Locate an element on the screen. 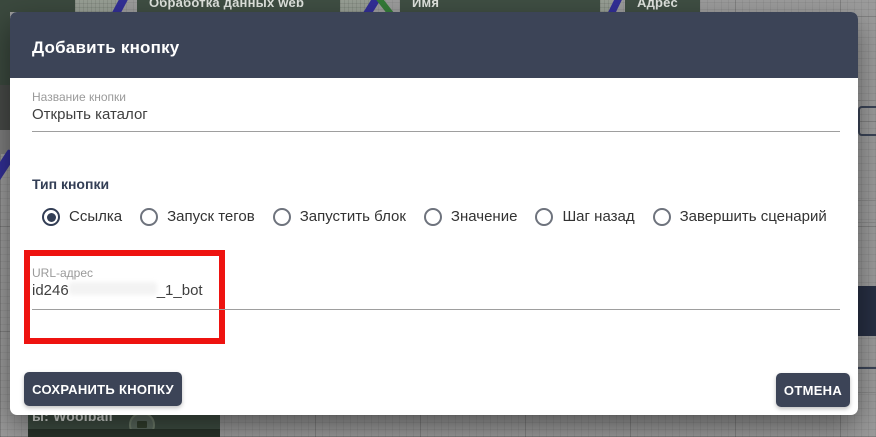  url-value-prefix: id246 is located at coordinates (50, 290).